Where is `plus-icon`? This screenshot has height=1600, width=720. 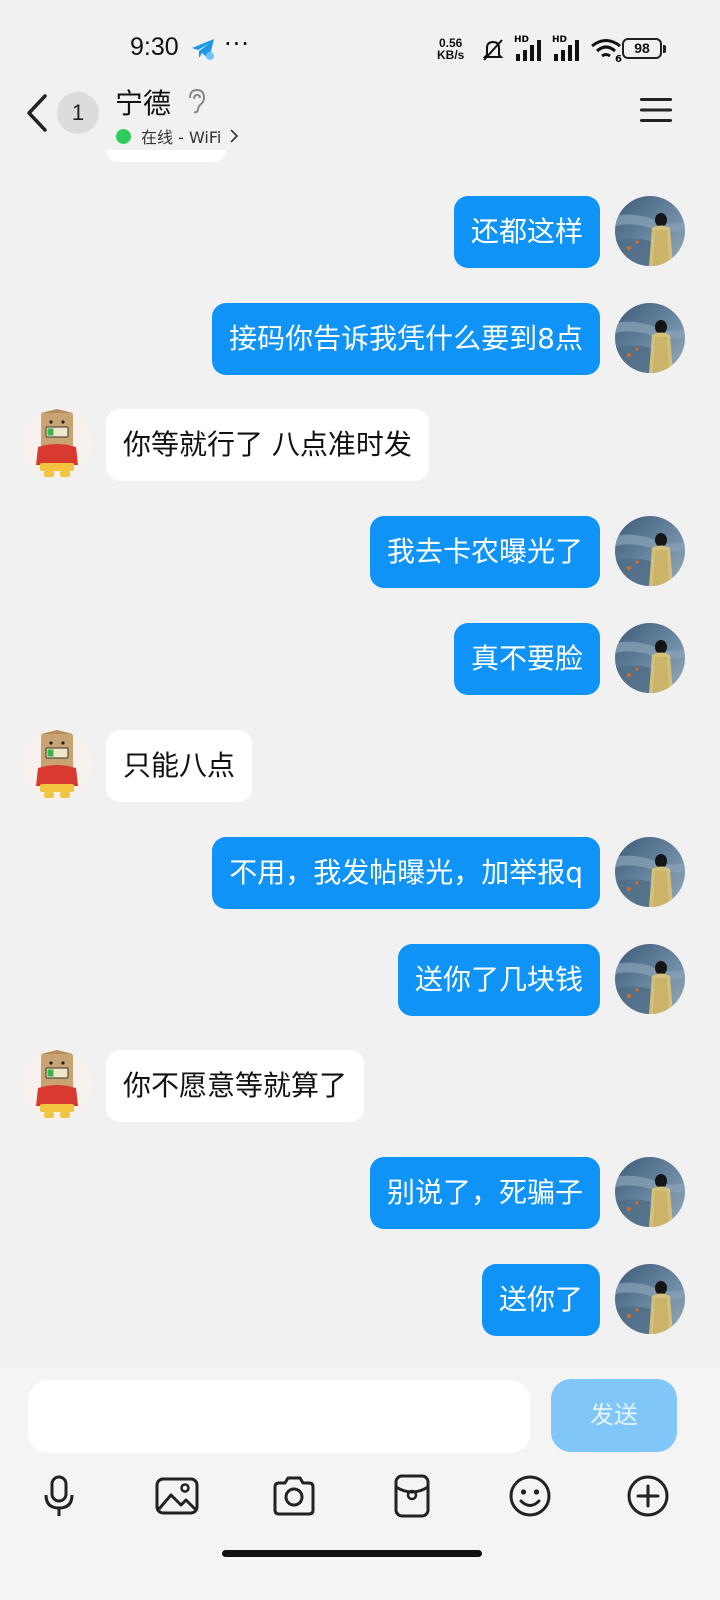 plus-icon is located at coordinates (648, 1496).